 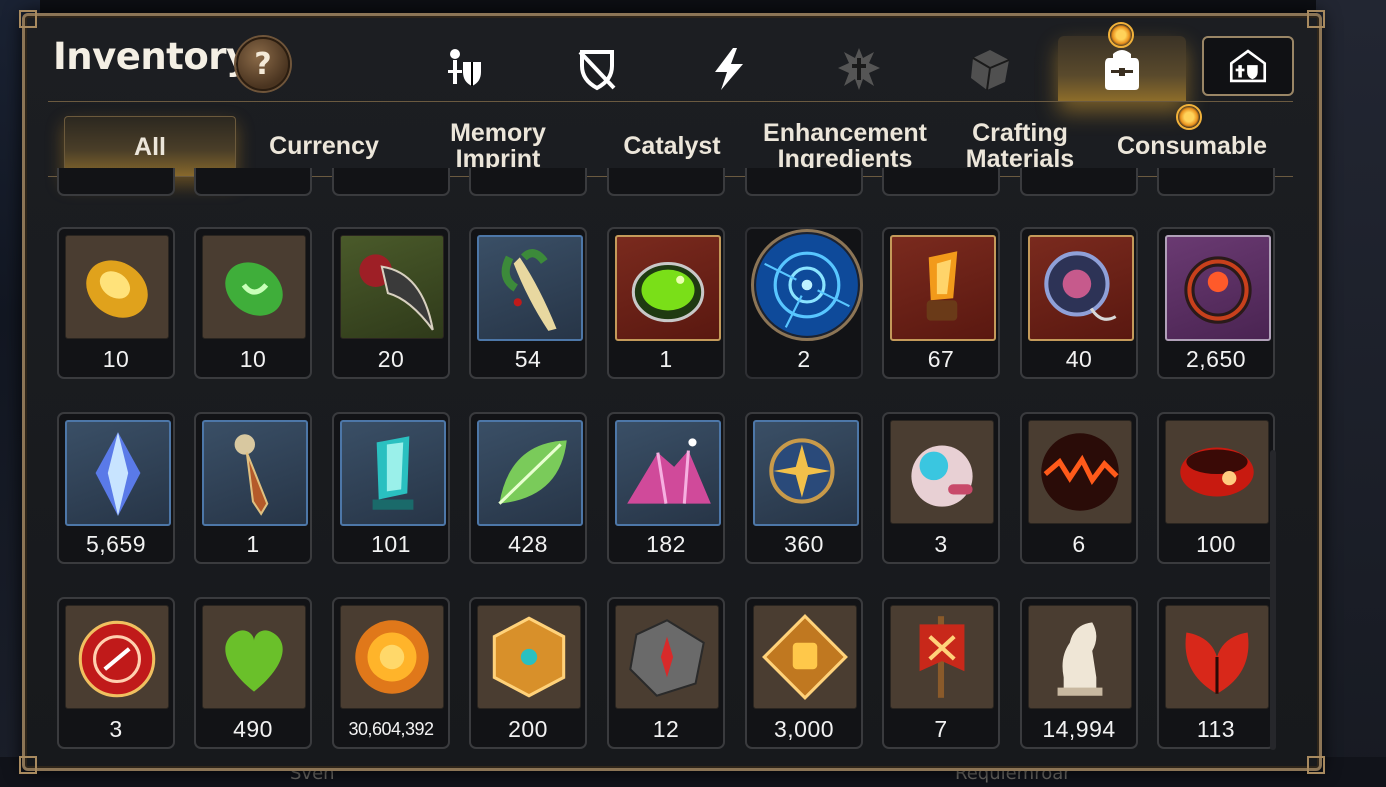 I want to click on help-button: ?, so click(x=263, y=64).